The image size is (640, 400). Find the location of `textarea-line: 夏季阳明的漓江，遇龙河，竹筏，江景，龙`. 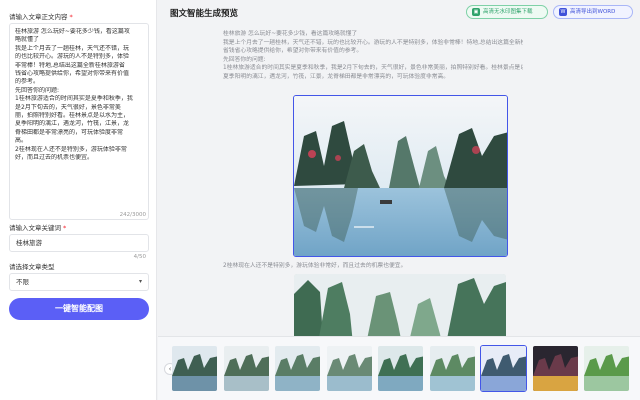

textarea-line: 夏季阳明的漓江，遇龙河，竹筏，江景，龙 is located at coordinates (72, 124).